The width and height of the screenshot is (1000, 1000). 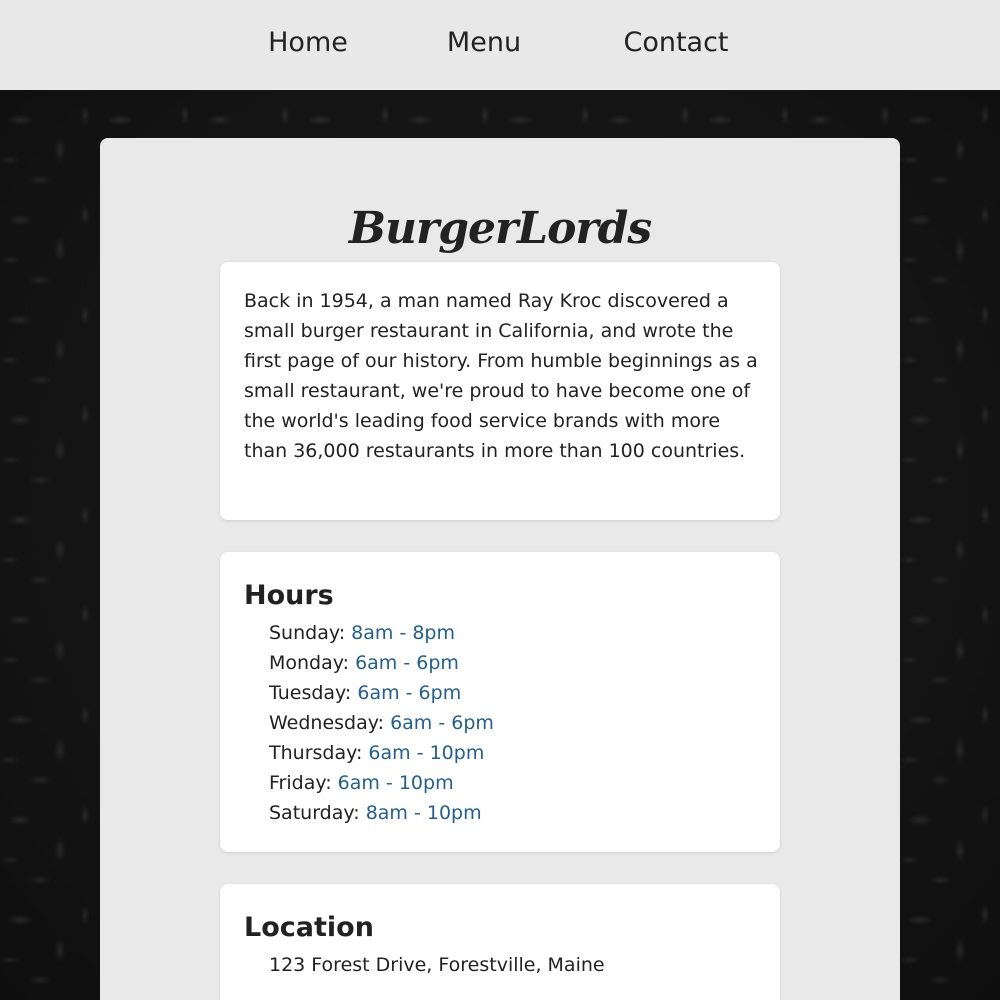 What do you see at coordinates (314, 813) in the screenshot?
I see `day-label: Saturday:` at bounding box center [314, 813].